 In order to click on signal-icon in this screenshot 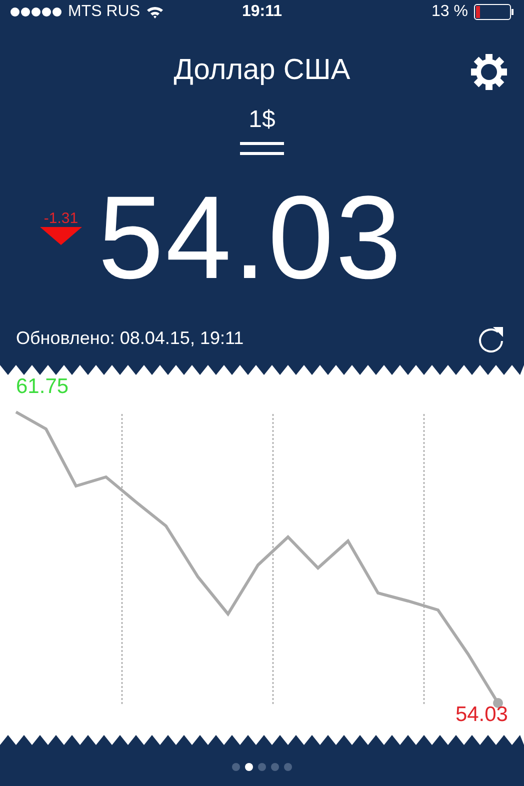, I will do `click(36, 11)`.